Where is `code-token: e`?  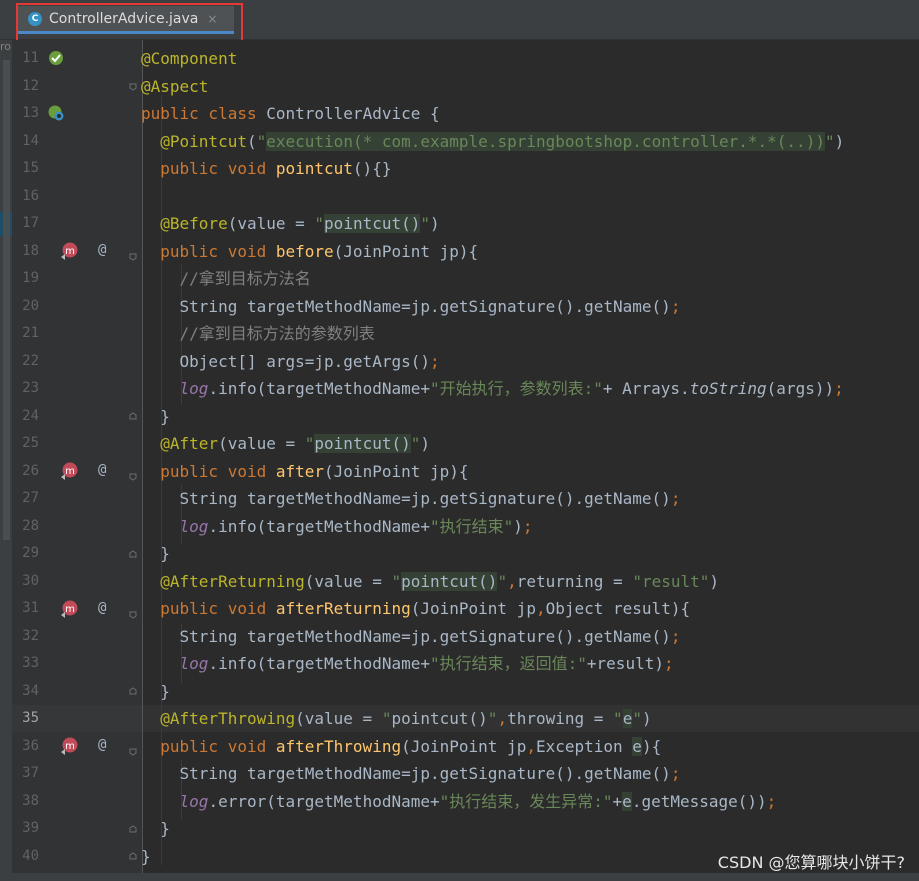
code-token: e is located at coordinates (627, 718).